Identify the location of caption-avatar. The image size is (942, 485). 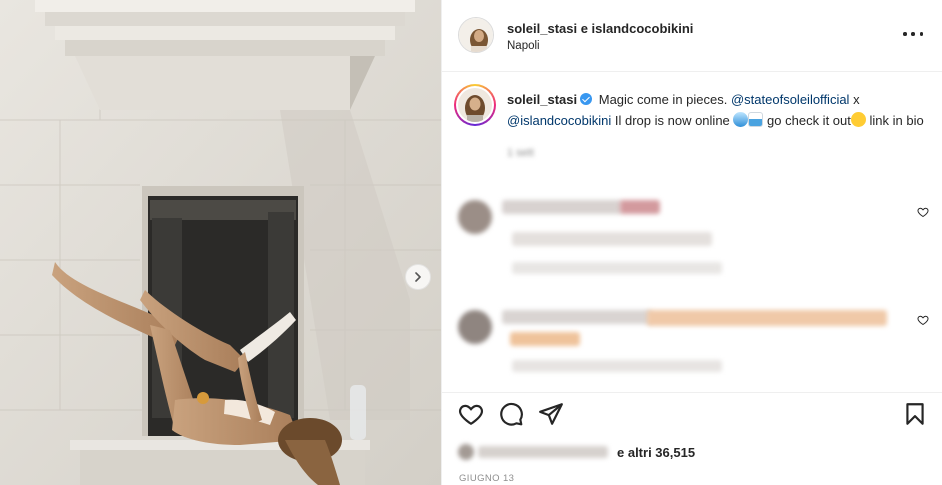
(475, 105).